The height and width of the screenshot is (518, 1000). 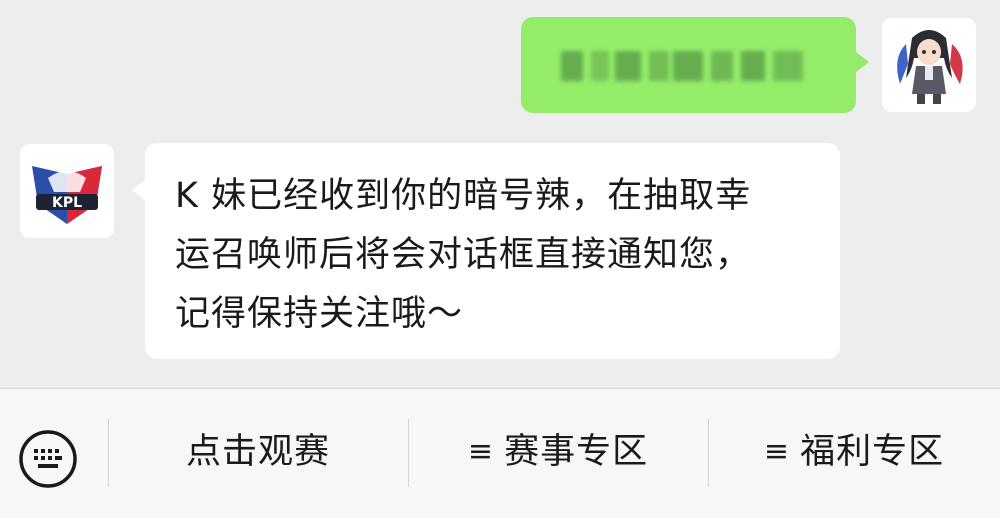 I want to click on keyboard-icon, so click(x=48, y=459).